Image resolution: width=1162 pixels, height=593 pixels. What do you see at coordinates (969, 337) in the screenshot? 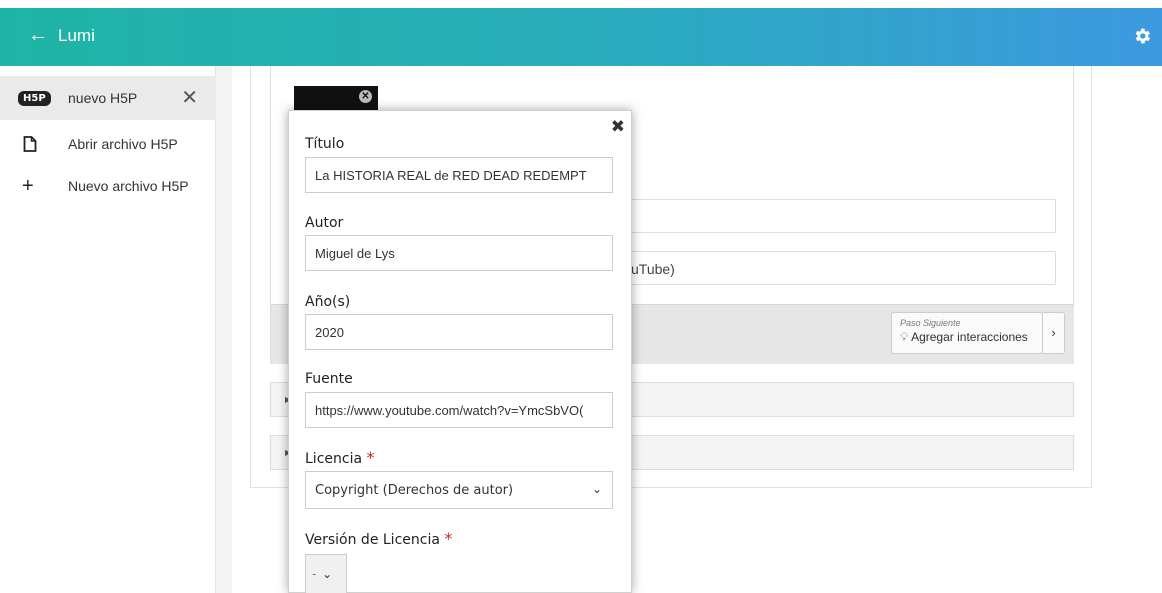
I see `next-step-label: Agregar interacciones` at bounding box center [969, 337].